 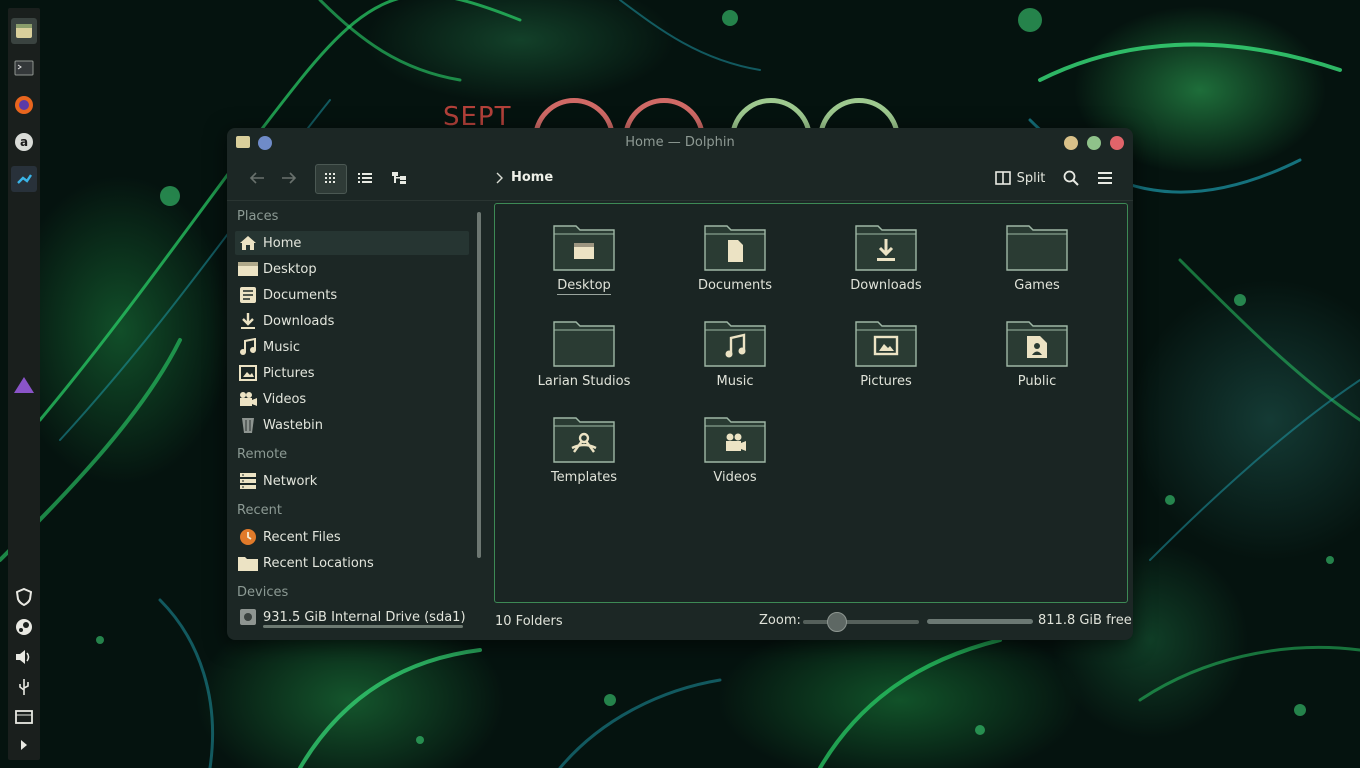 I want to click on minimize-button, so click(x=1071, y=143).